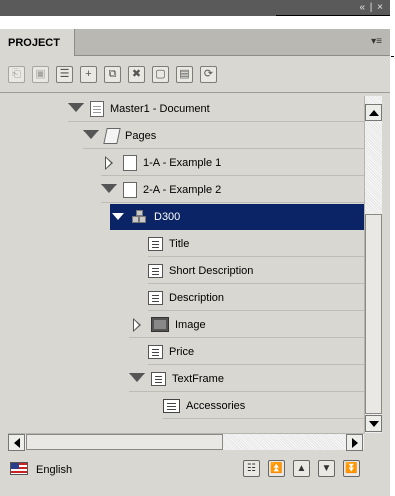 The image size is (395, 496). I want to click on tree-item-master-document: Master1 - Document, so click(216, 109).